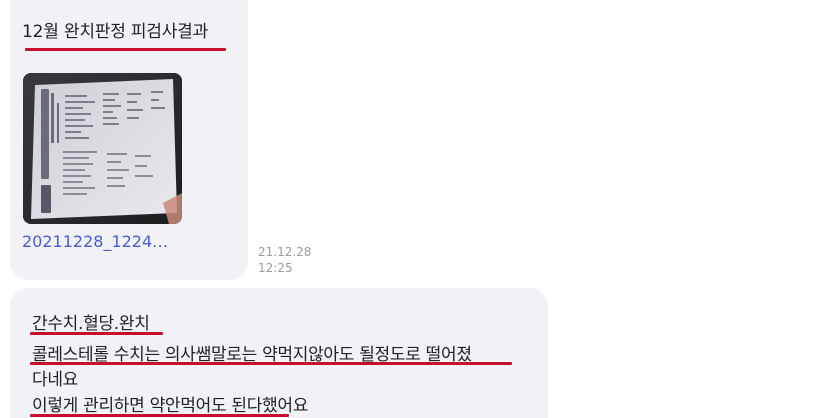 The width and height of the screenshot is (832, 418). I want to click on timestamp-time: 12:25, so click(275, 268).